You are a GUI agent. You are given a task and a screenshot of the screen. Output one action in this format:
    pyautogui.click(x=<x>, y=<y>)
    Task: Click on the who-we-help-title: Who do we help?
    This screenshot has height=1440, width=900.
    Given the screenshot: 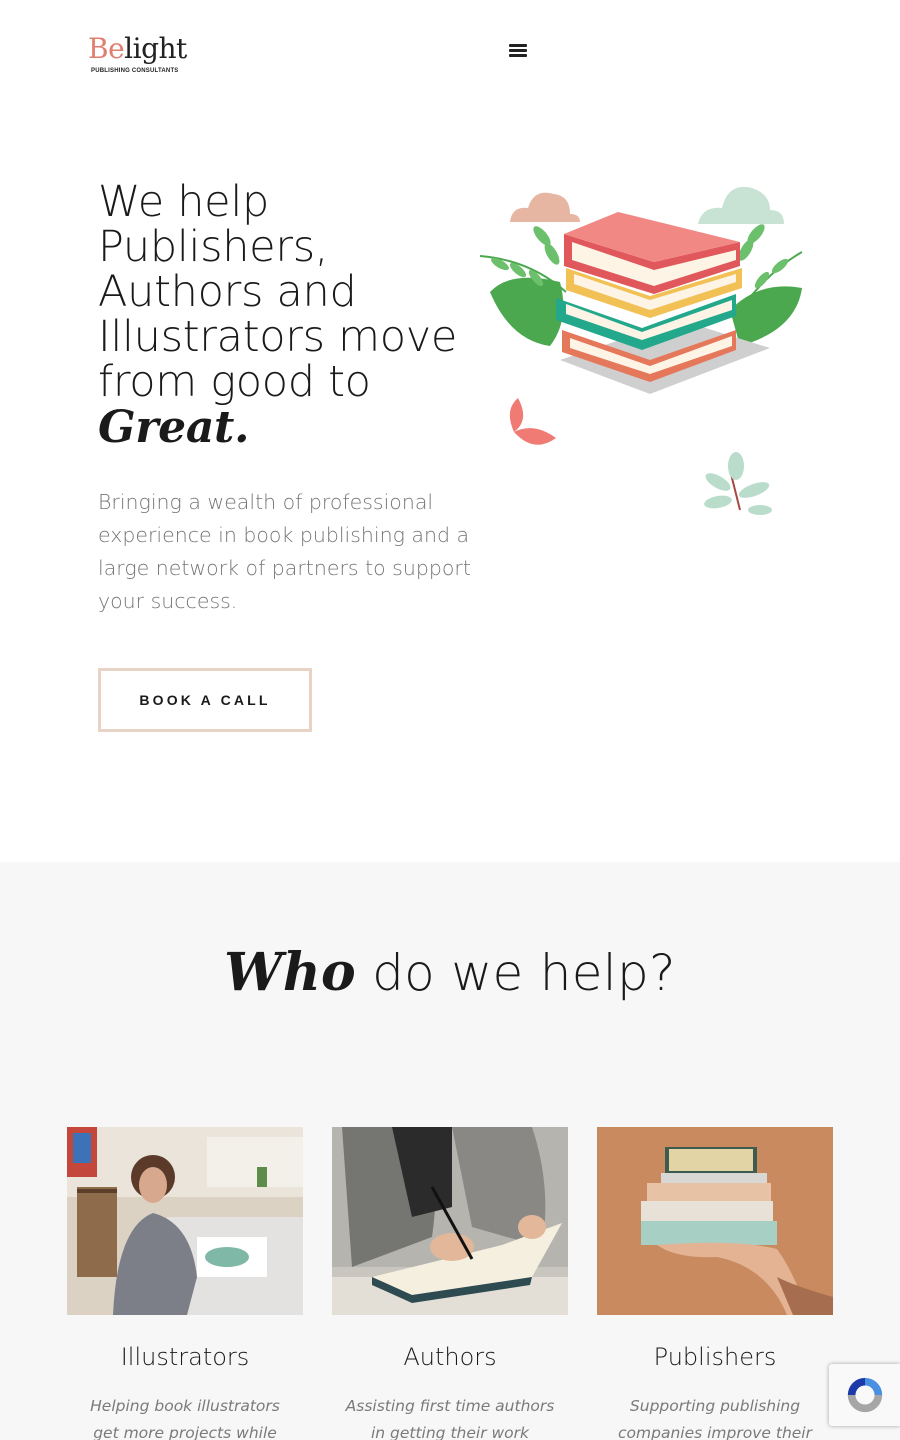 What is the action you would take?
    pyautogui.click(x=450, y=972)
    